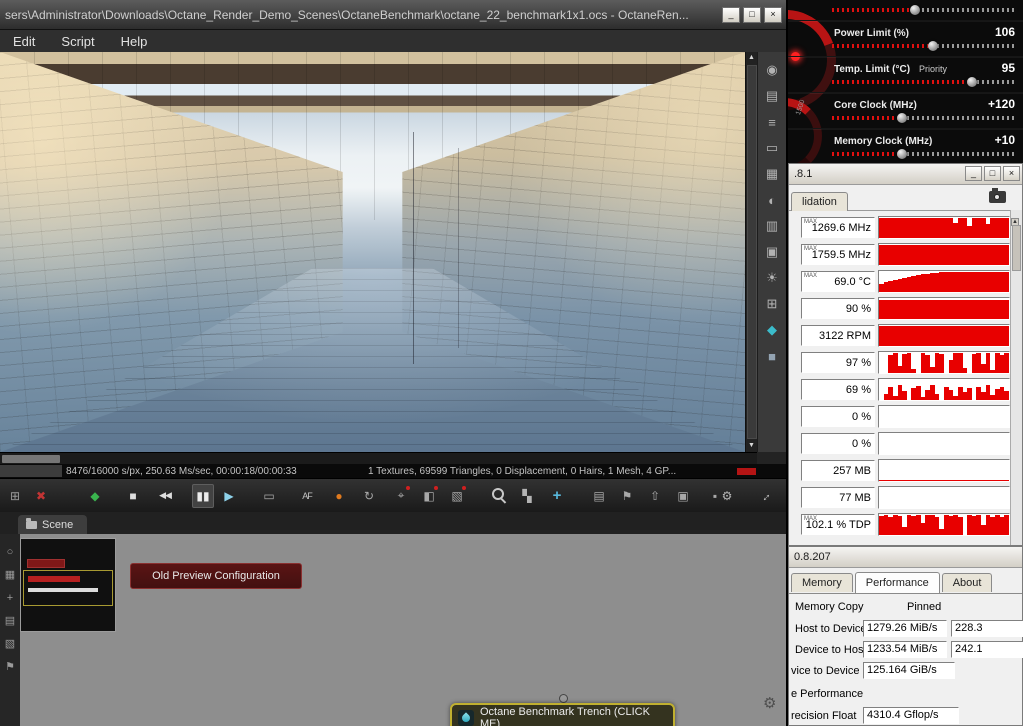  I want to click on old-preview-configuration-node: Old Preview Configuration, so click(216, 576).